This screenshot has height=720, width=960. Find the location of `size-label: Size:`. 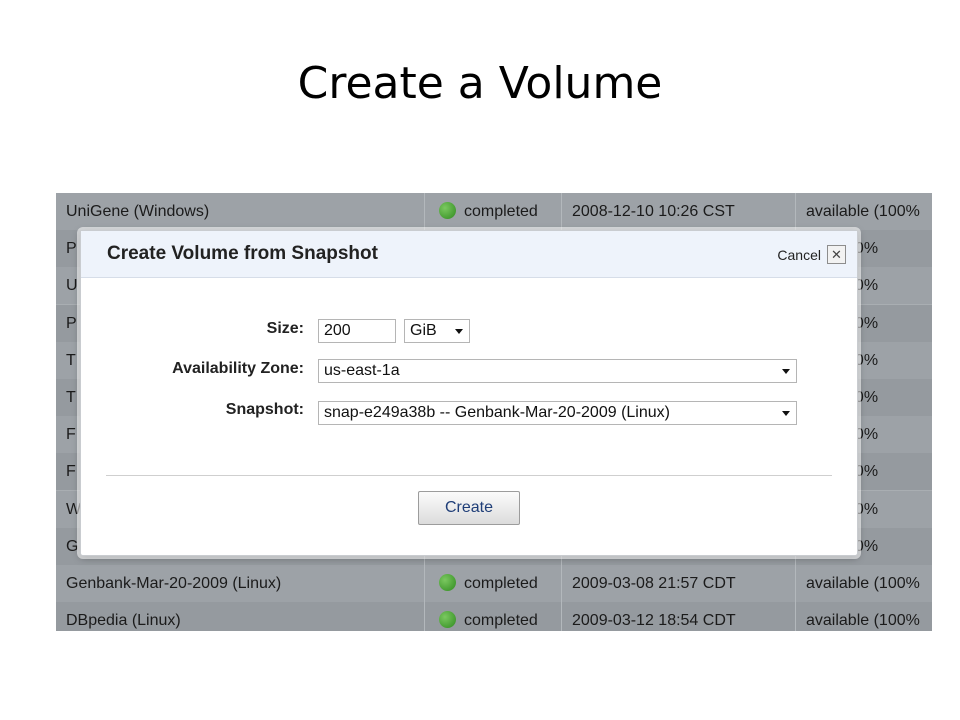

size-label: Size: is located at coordinates (285, 328).